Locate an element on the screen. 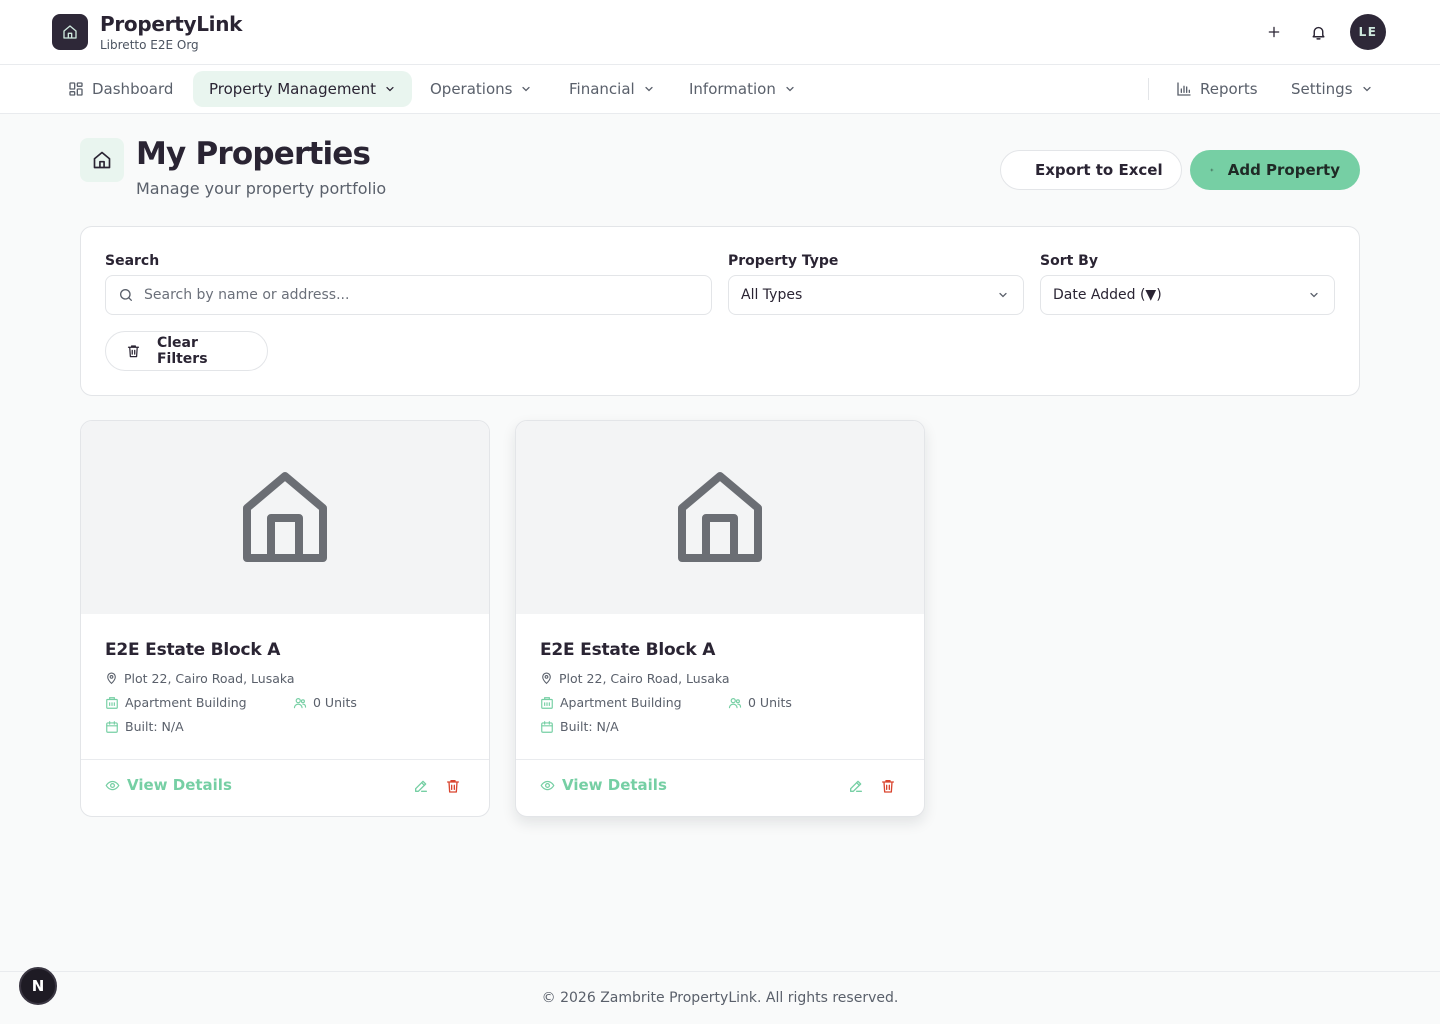 The image size is (1440, 1024). export-to-excel-button: Export to Excel is located at coordinates (1091, 170).